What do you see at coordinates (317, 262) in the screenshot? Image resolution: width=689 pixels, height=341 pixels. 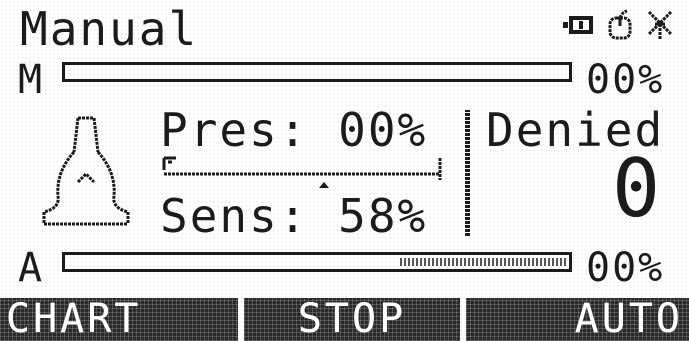 I see `auto-level-bar` at bounding box center [317, 262].